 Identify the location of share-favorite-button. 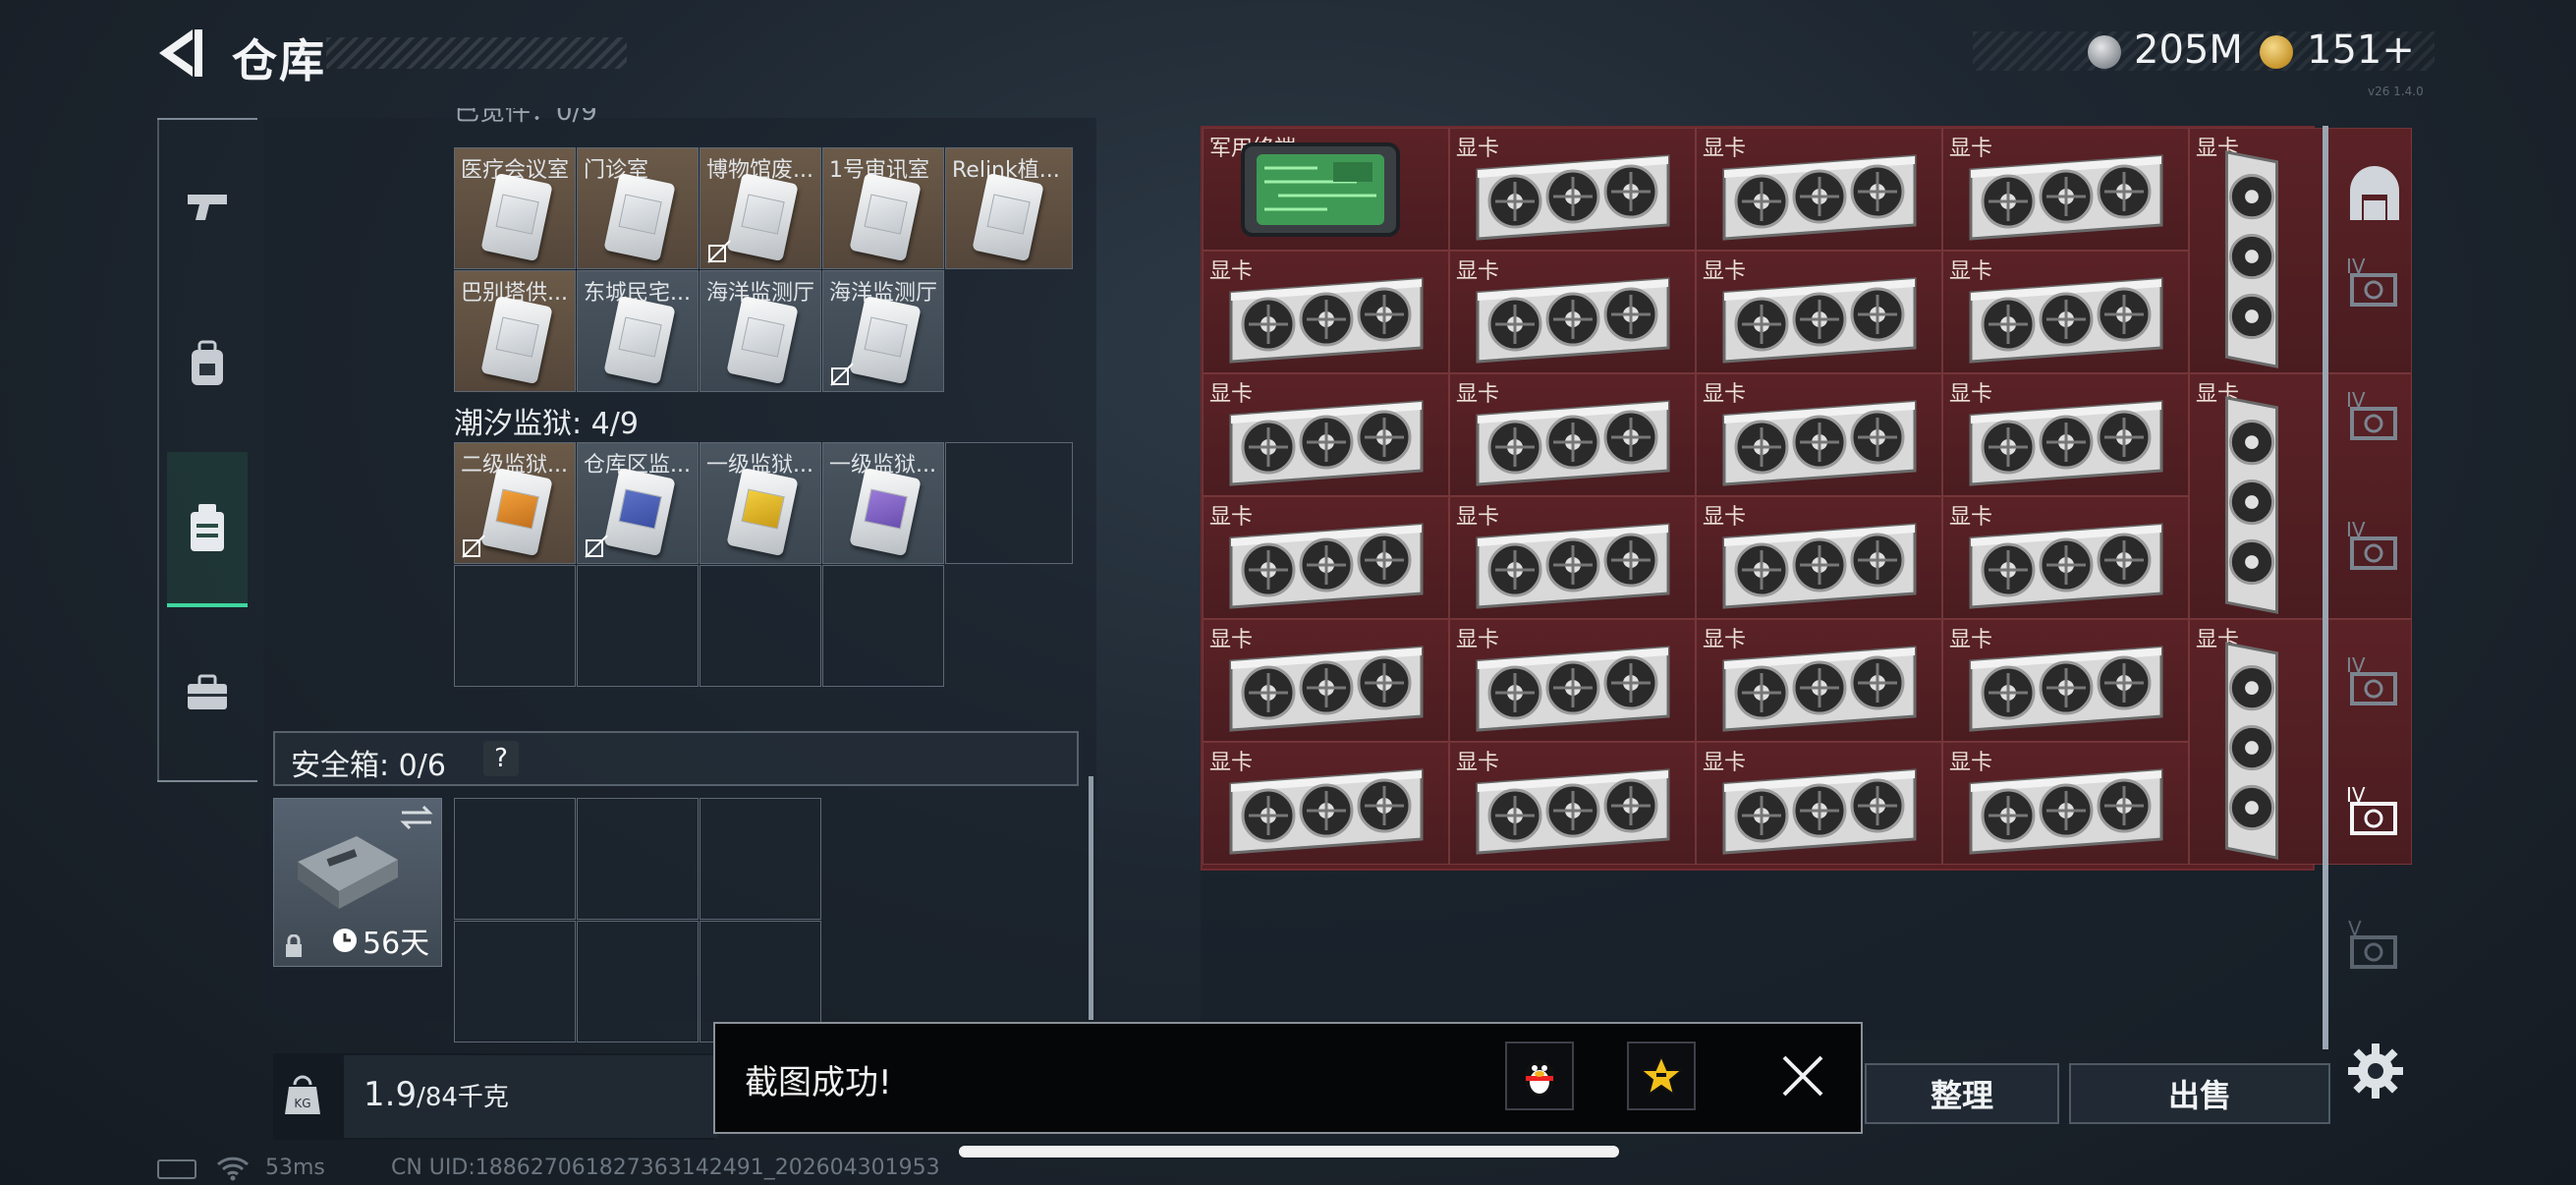
(1661, 1076).